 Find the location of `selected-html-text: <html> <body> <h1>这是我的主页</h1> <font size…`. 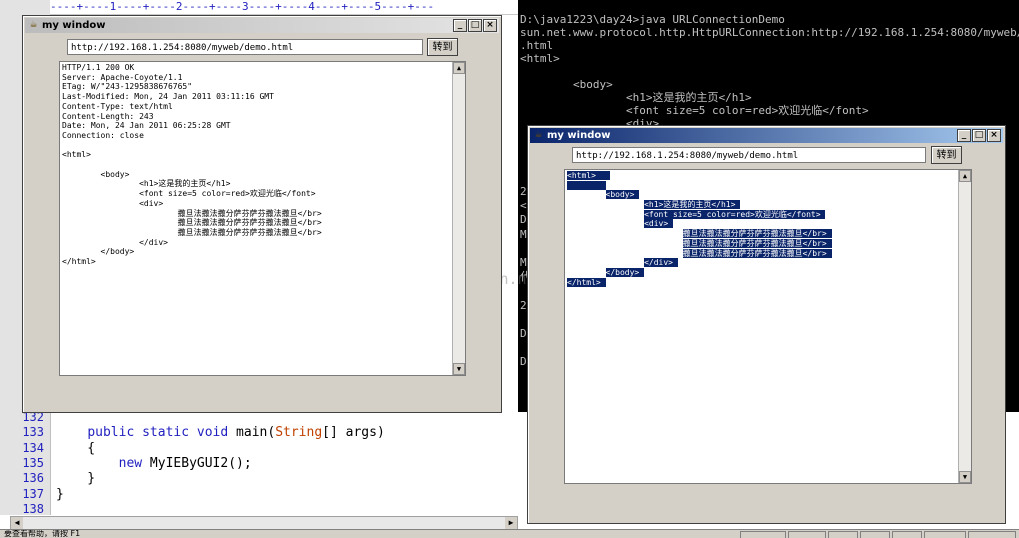

selected-html-text: <html> <body> <h1>这是我的主页</h1> <font size… is located at coordinates (768, 229).